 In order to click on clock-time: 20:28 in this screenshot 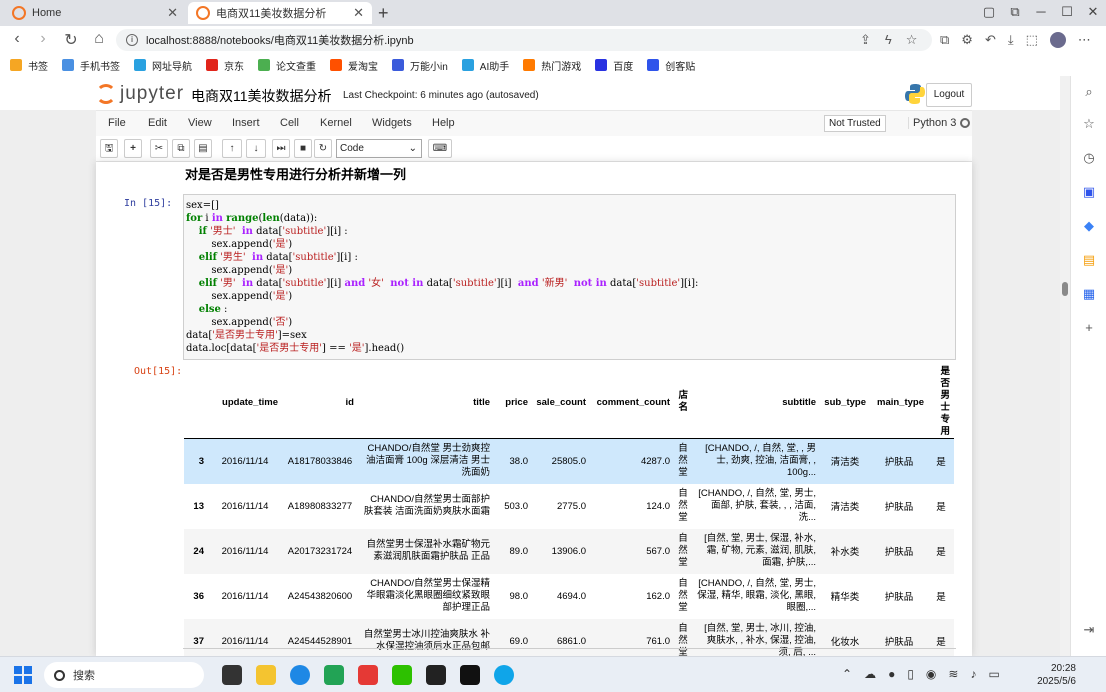, I will do `click(1063, 668)`.